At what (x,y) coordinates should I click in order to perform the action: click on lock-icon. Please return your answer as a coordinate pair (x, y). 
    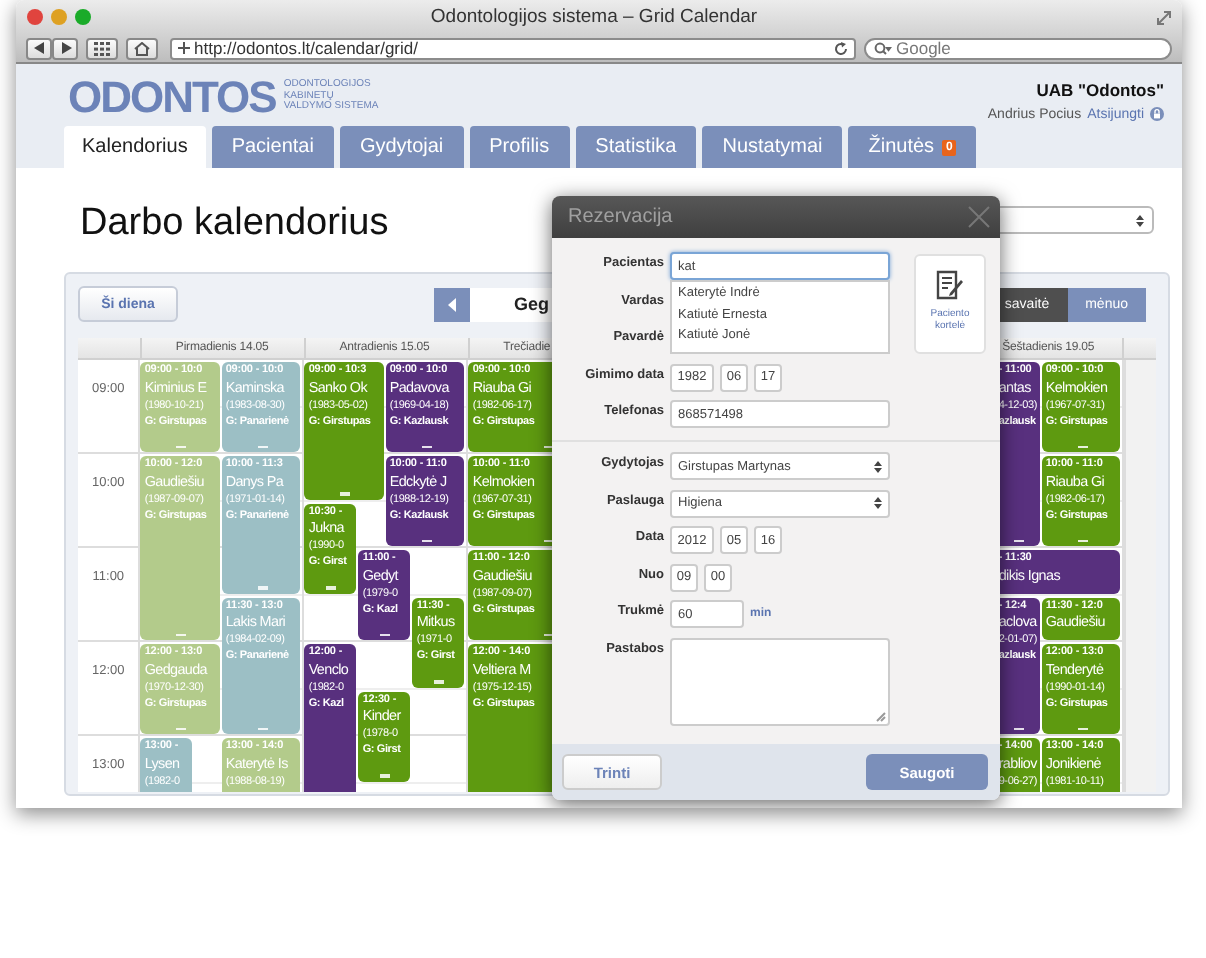
    Looking at the image, I should click on (1157, 114).